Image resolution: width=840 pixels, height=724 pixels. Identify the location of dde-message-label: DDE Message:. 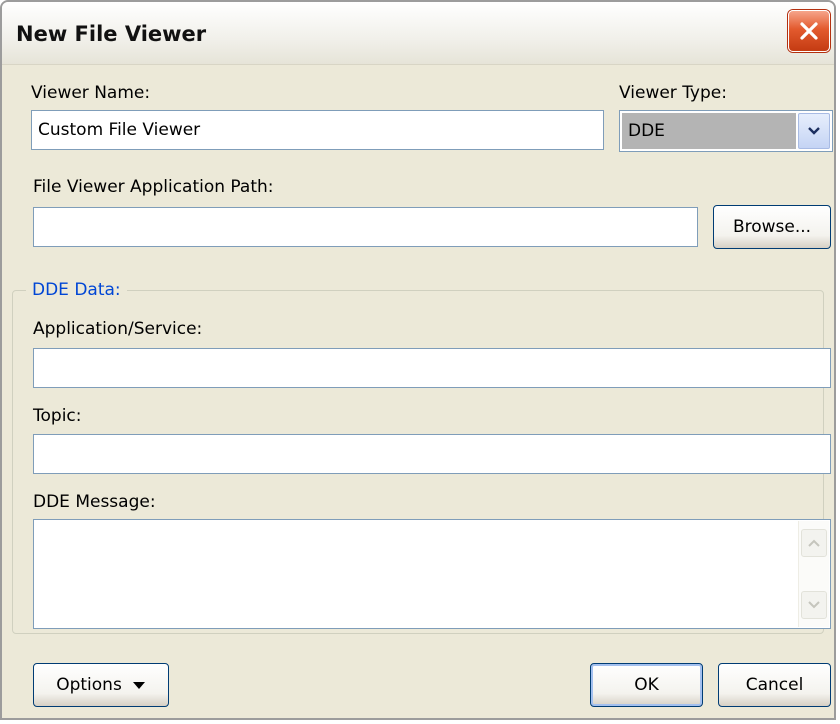
(94, 502).